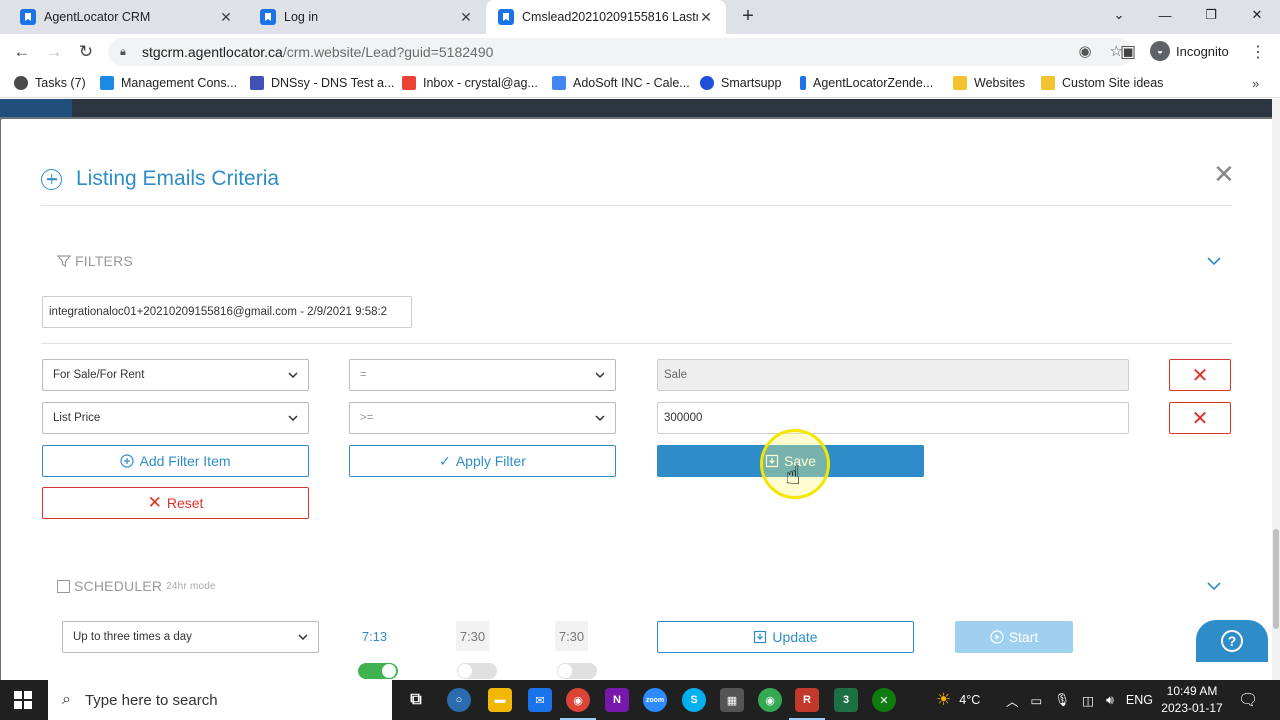 Image resolution: width=1280 pixels, height=720 pixels. I want to click on page-scrollbar, so click(1276, 389).